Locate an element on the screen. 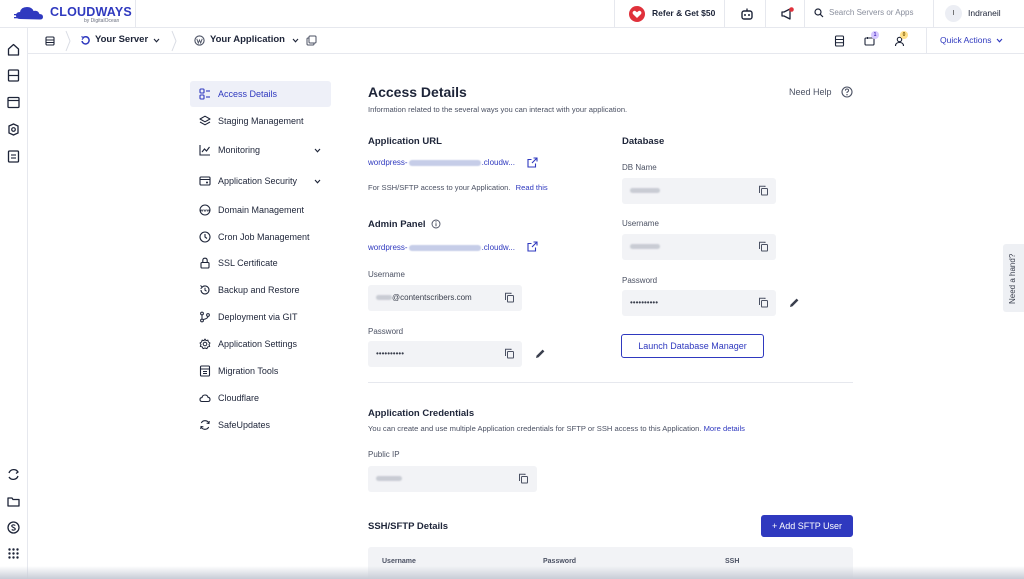  search-input: Search Servers or Apps is located at coordinates (874, 14).